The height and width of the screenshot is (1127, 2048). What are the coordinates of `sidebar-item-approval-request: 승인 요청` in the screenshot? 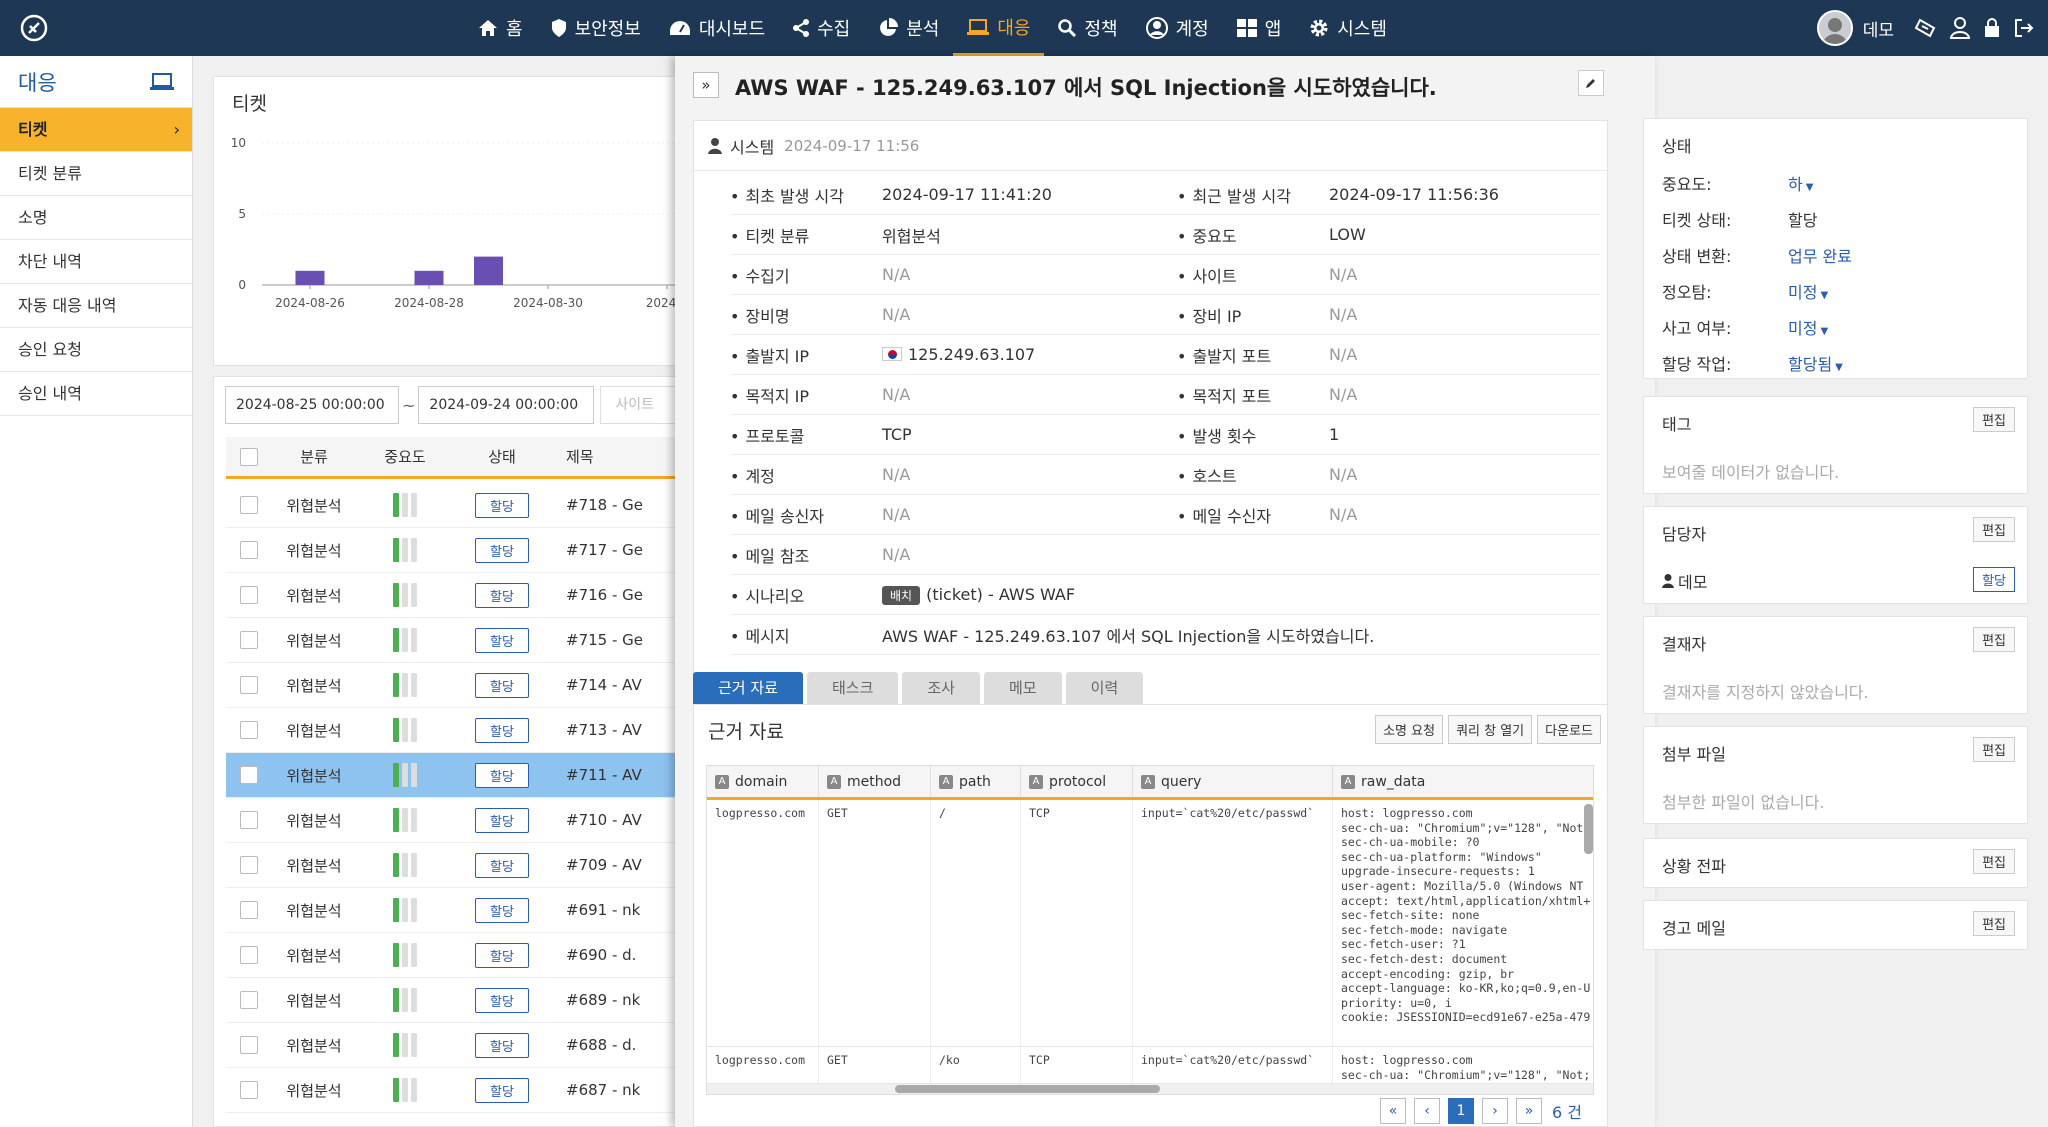 It's located at (96, 350).